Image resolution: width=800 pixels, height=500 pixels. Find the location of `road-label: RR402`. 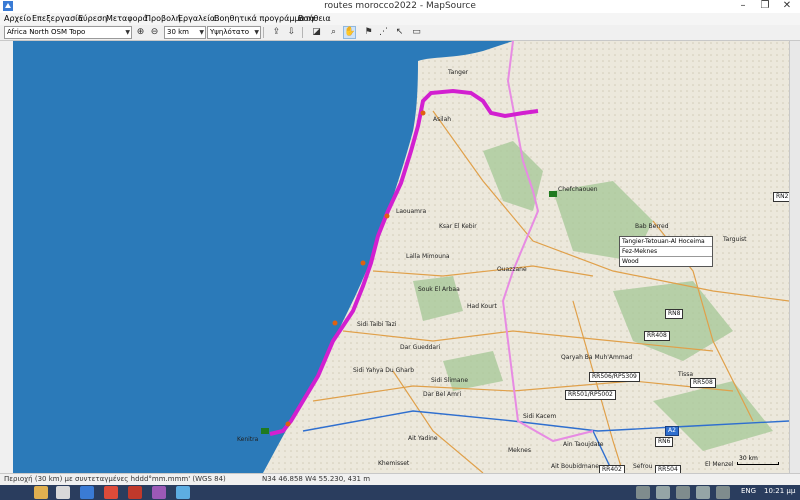

road-label: RR402 is located at coordinates (612, 469).